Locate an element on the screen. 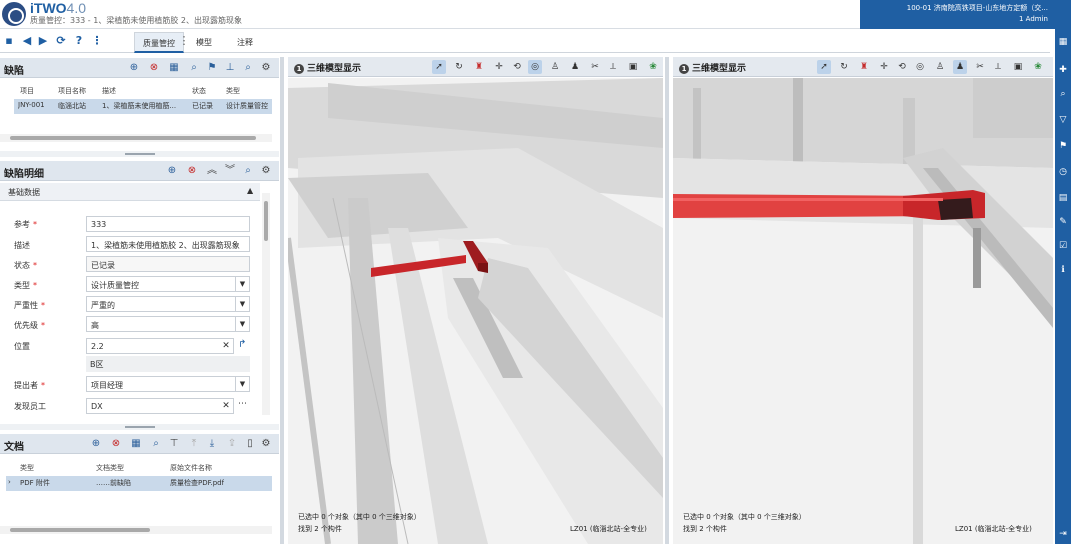 The height and width of the screenshot is (544, 1071). checklist-icon: ☑ is located at coordinates (1063, 246).